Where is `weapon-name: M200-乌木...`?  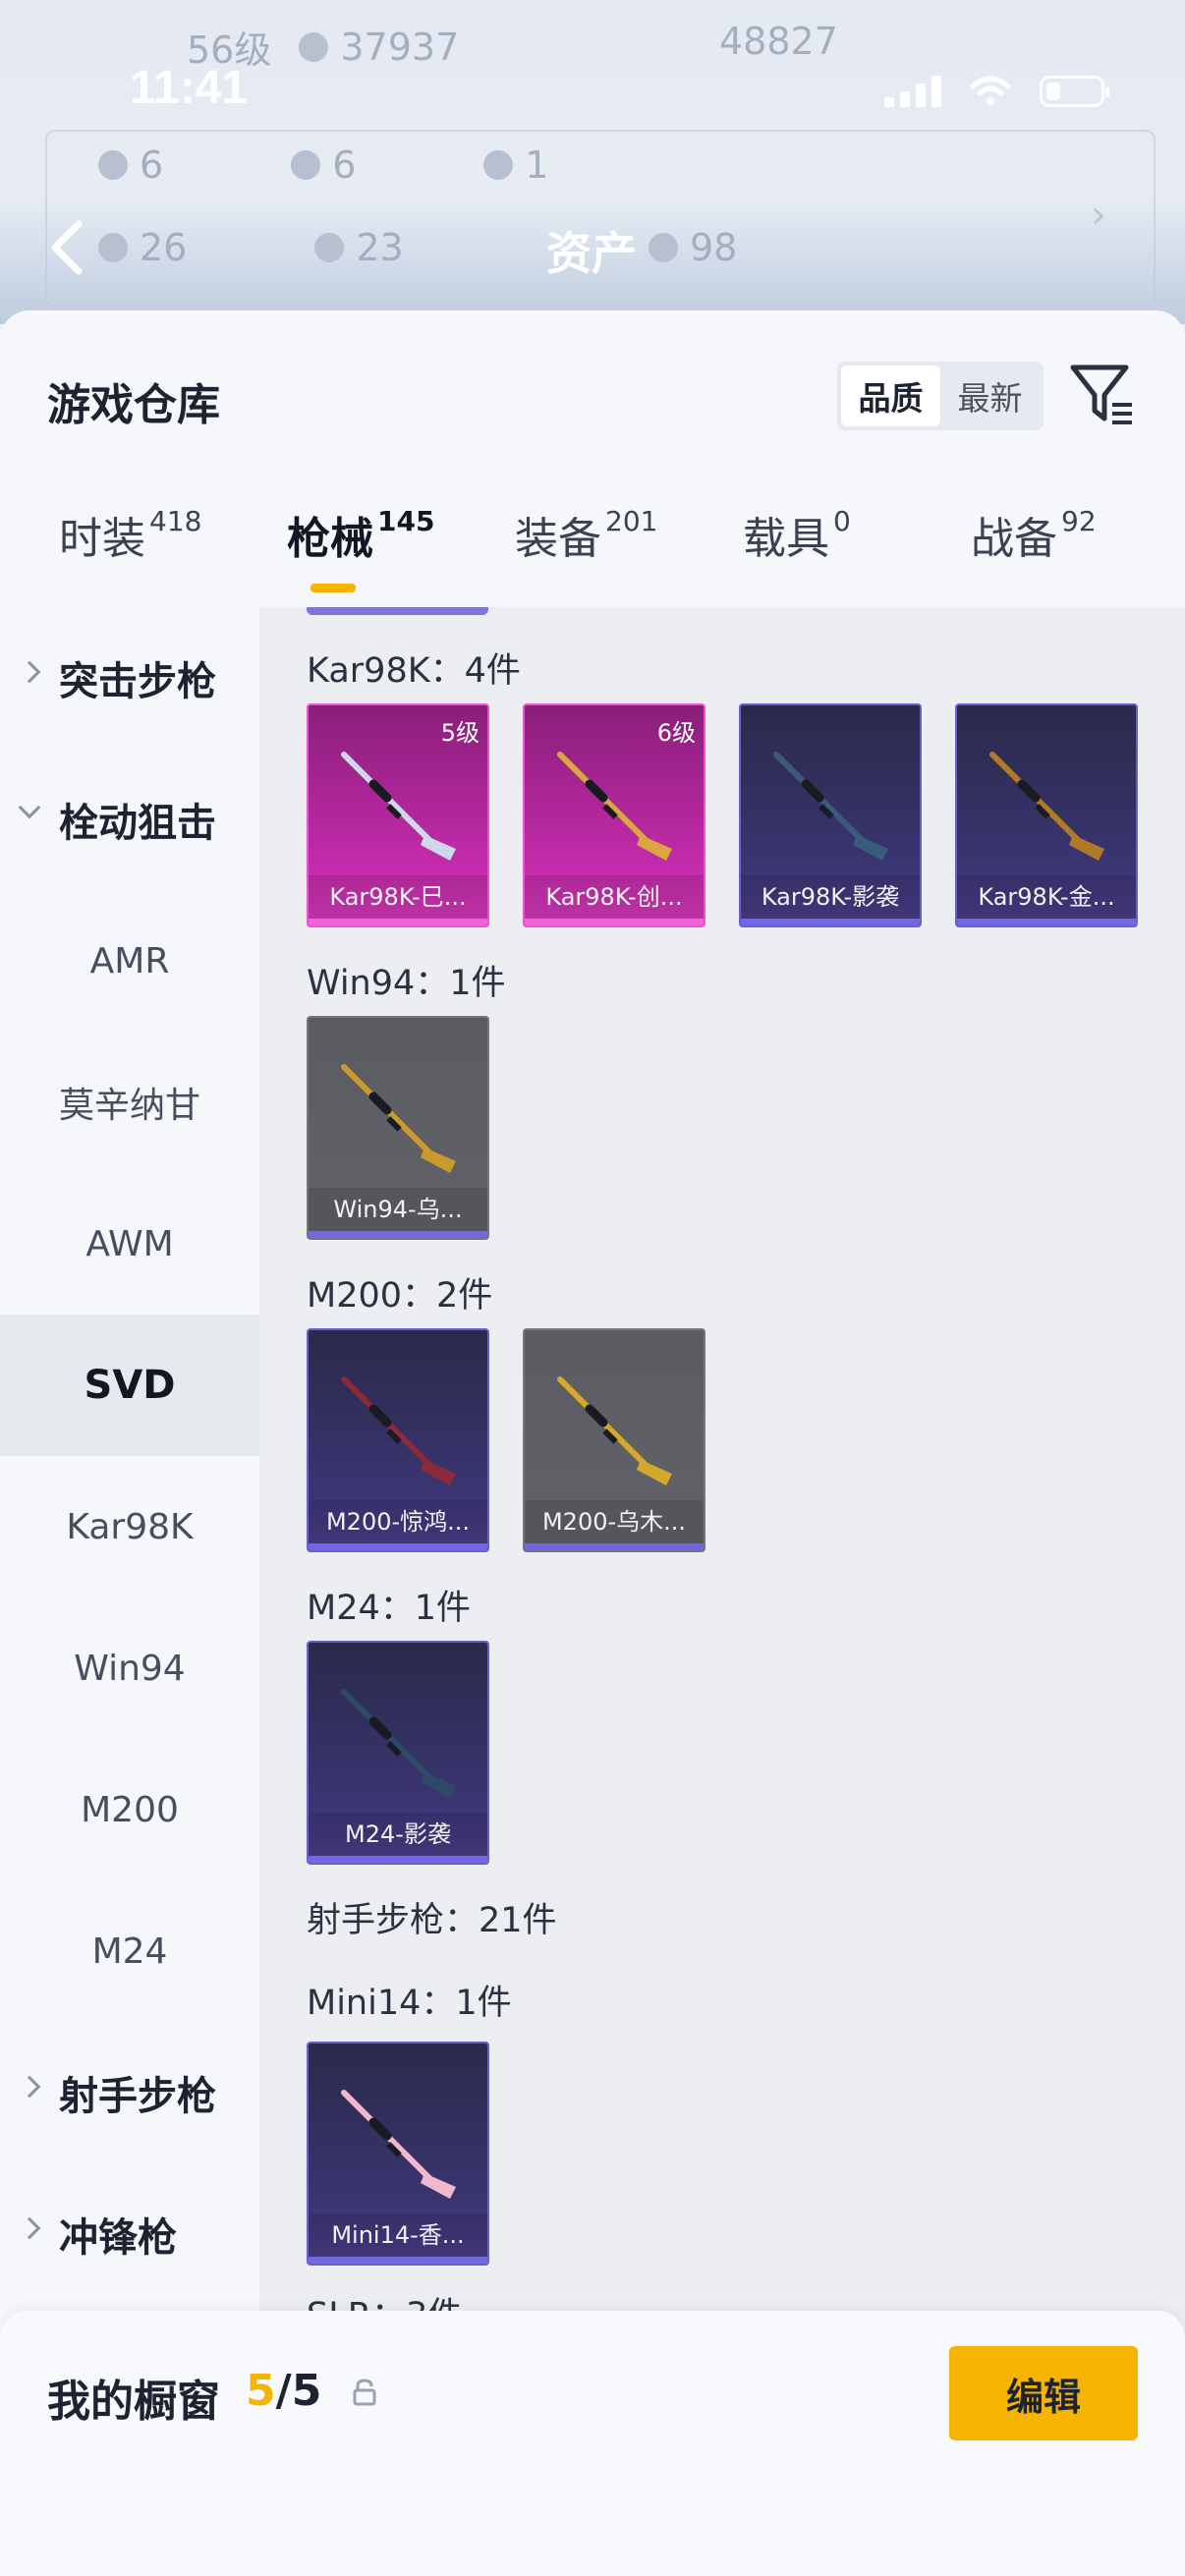 weapon-name: M200-乌木... is located at coordinates (614, 1521).